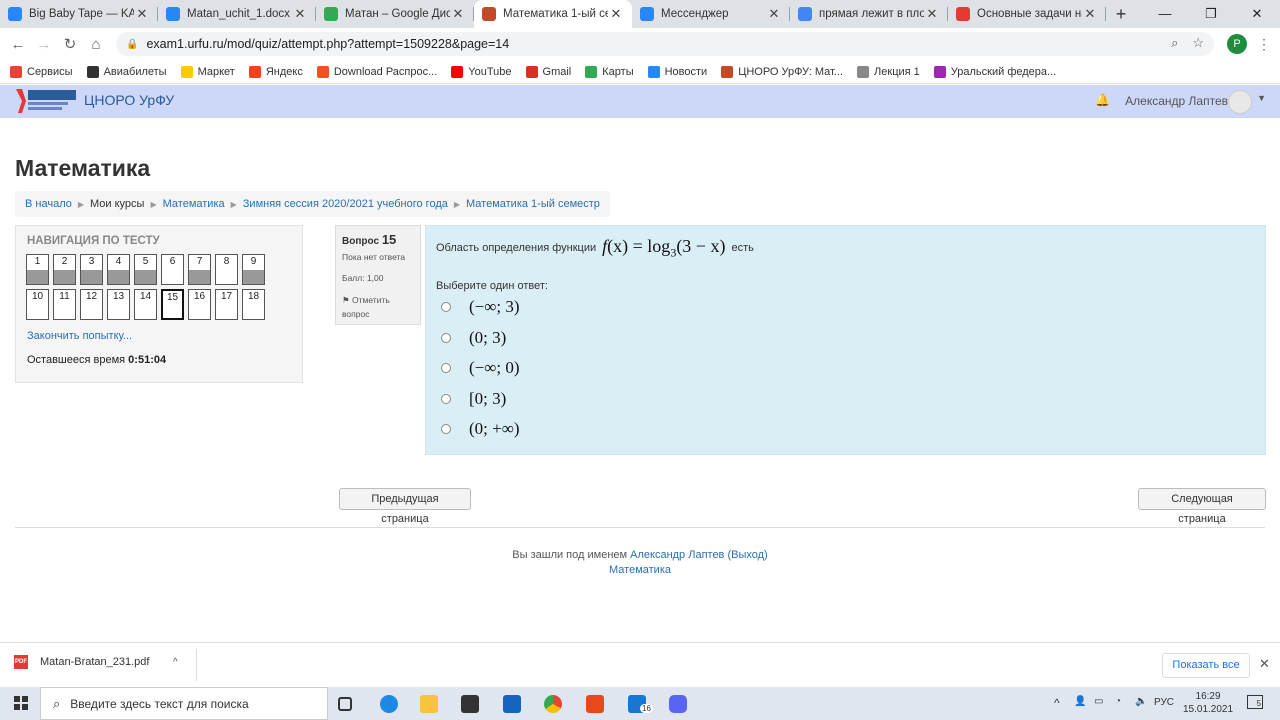 The width and height of the screenshot is (1280, 720). I want to click on bookmark-item: Авиабилеты, so click(126, 71).